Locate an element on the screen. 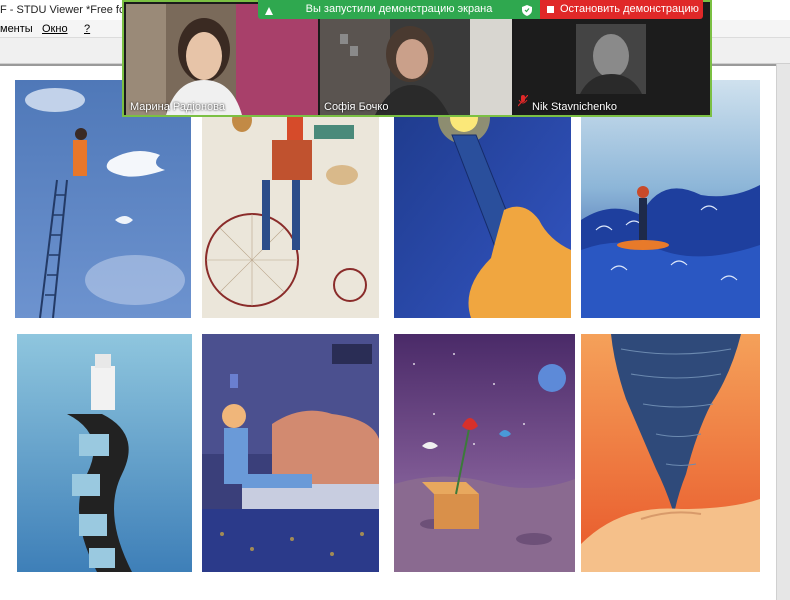 The height and width of the screenshot is (600, 790). man-sitting-on-film-strip-image is located at coordinates (104, 453).